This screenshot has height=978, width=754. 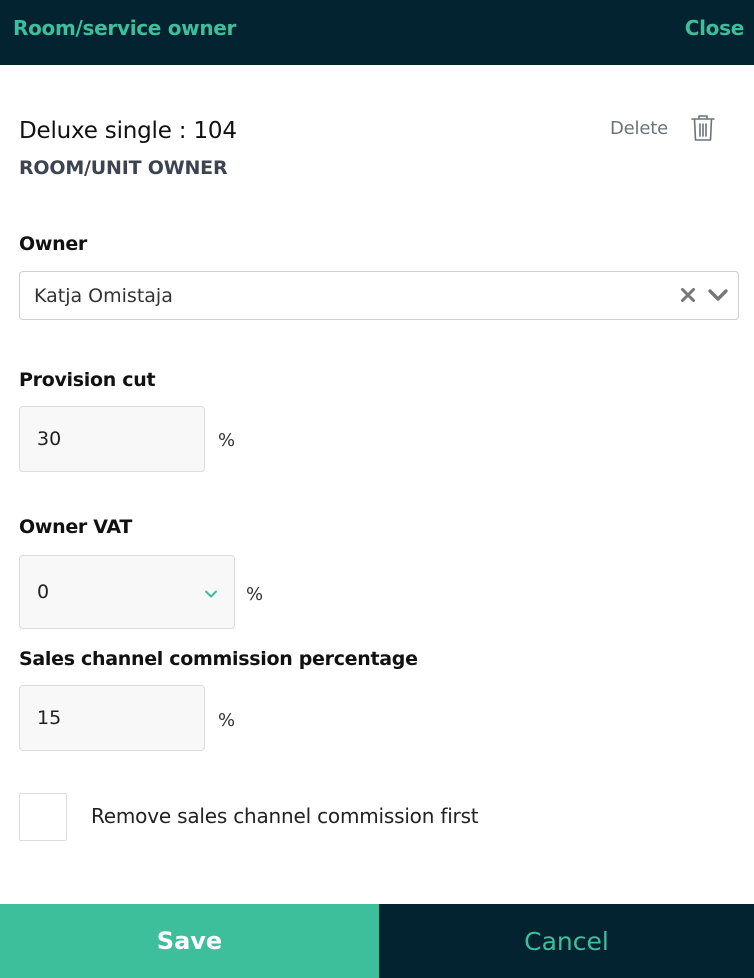 What do you see at coordinates (379, 295) in the screenshot?
I see `owner-select: Katja Omistaja` at bounding box center [379, 295].